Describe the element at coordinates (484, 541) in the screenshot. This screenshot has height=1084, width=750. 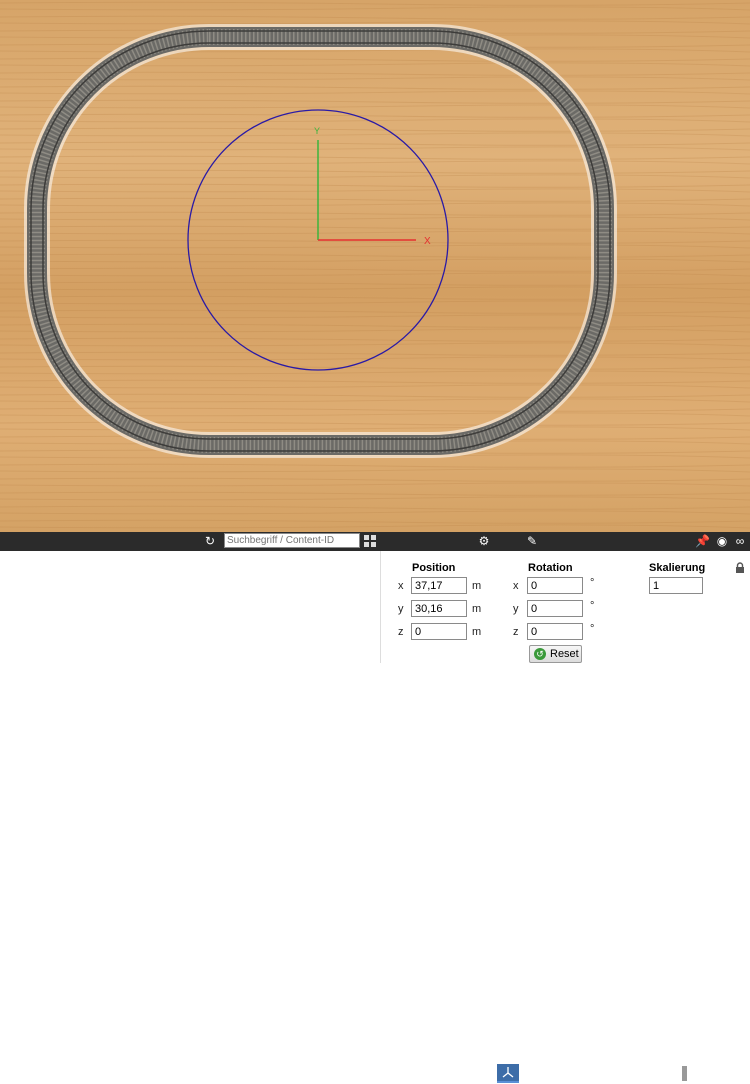
I see `gear-icon: ⚙` at that location.